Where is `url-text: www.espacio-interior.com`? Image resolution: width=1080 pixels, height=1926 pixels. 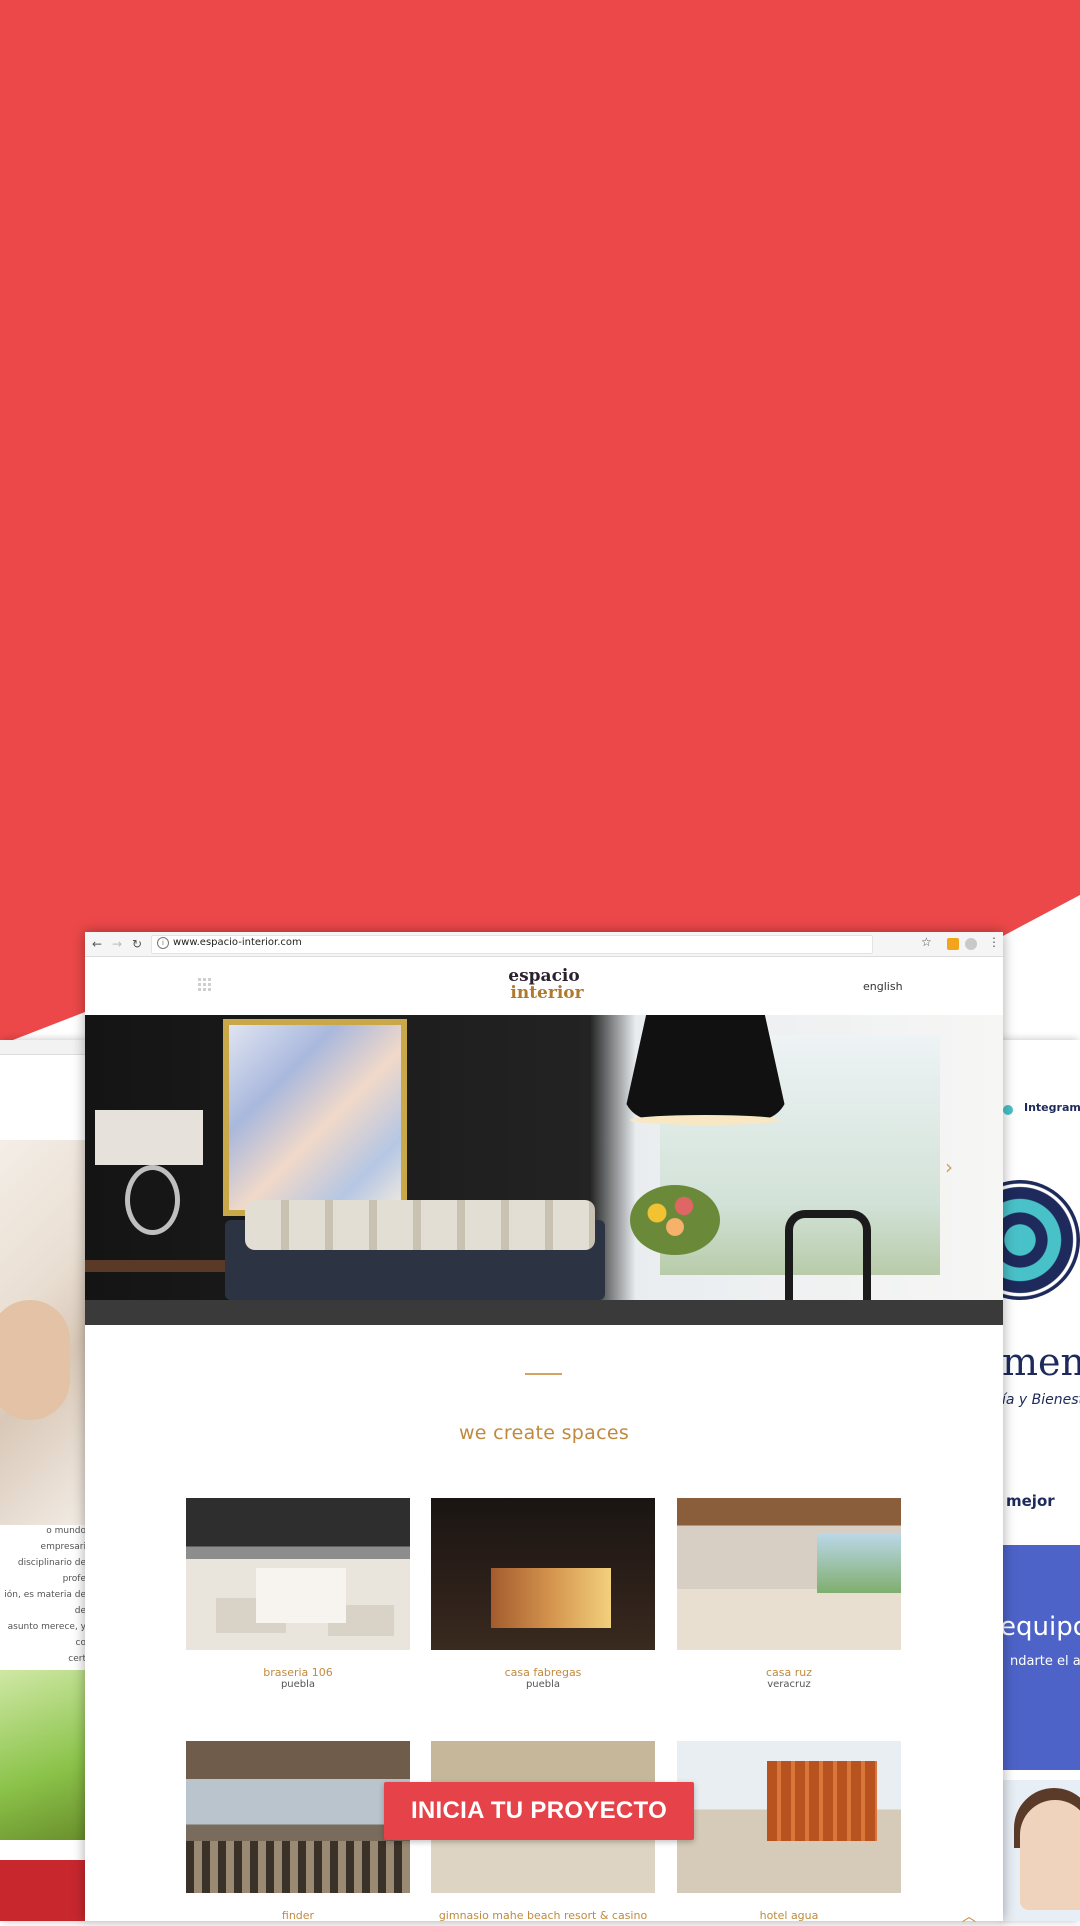
url-text: www.espacio-interior.com is located at coordinates (237, 943).